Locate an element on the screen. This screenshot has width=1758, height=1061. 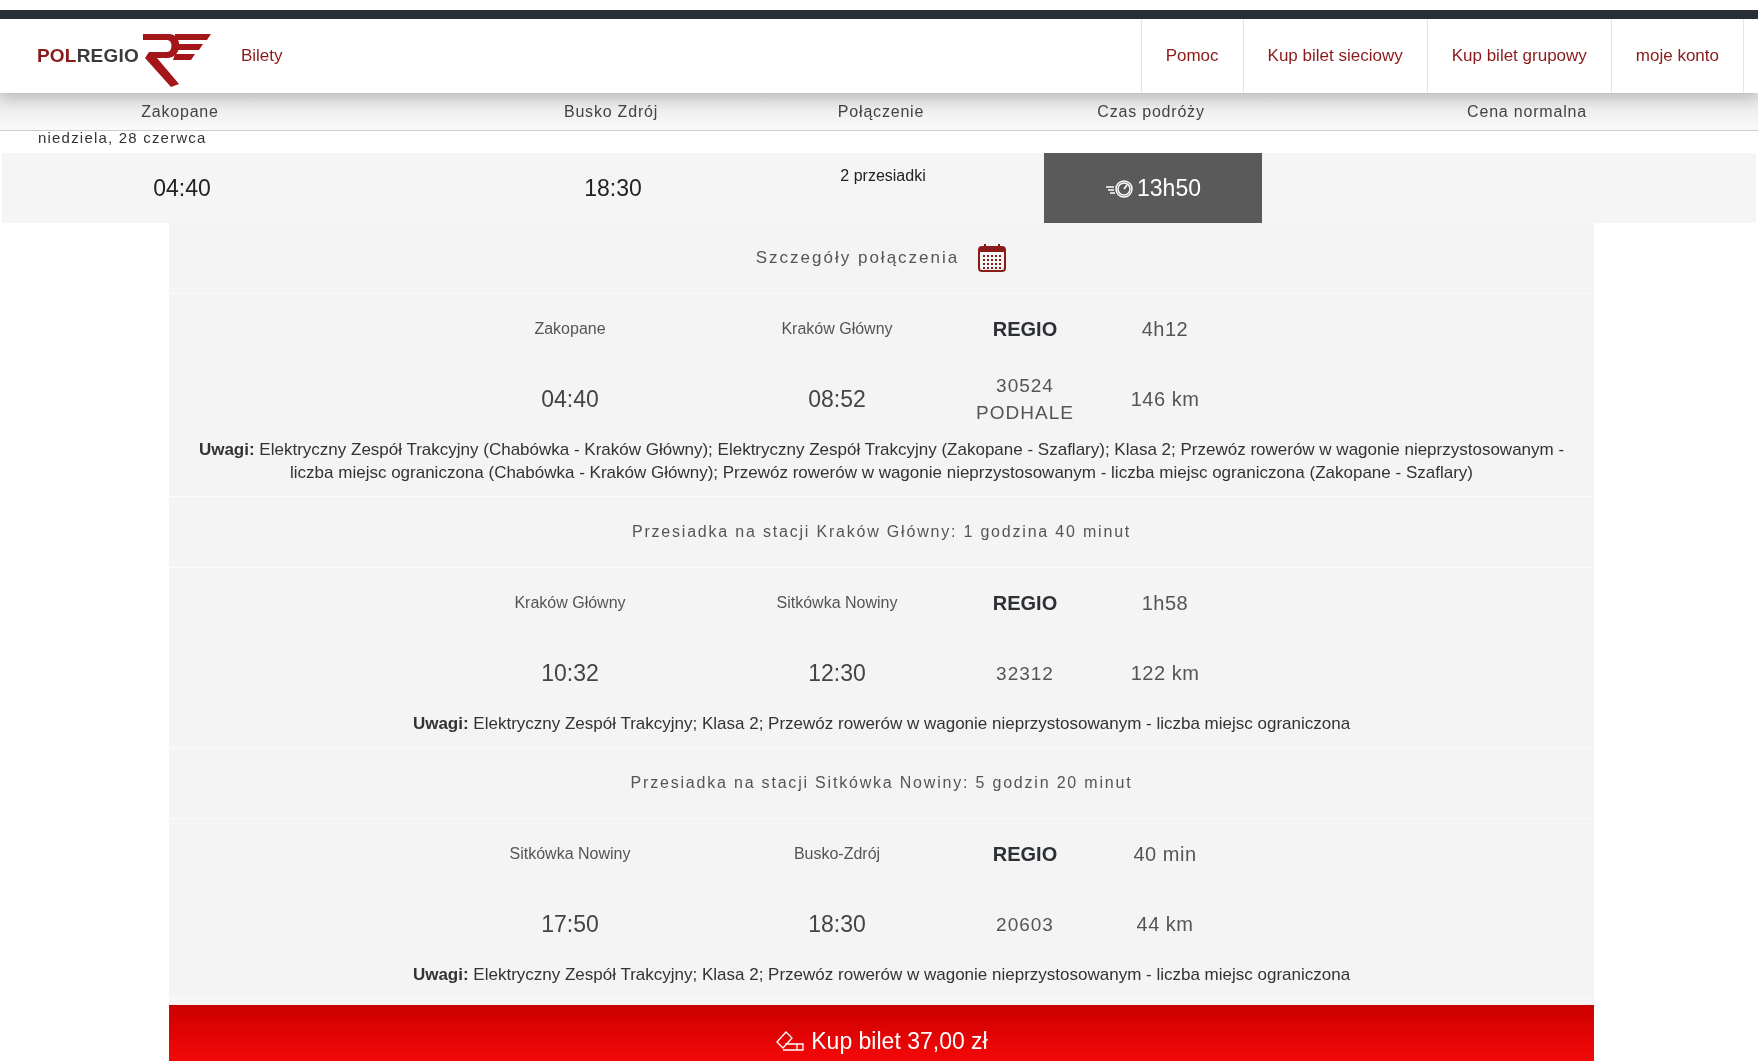
transfer-info: Przesiadka na stacji Kraków Główny: 1 godzina 40 minut is located at coordinates (881, 532).